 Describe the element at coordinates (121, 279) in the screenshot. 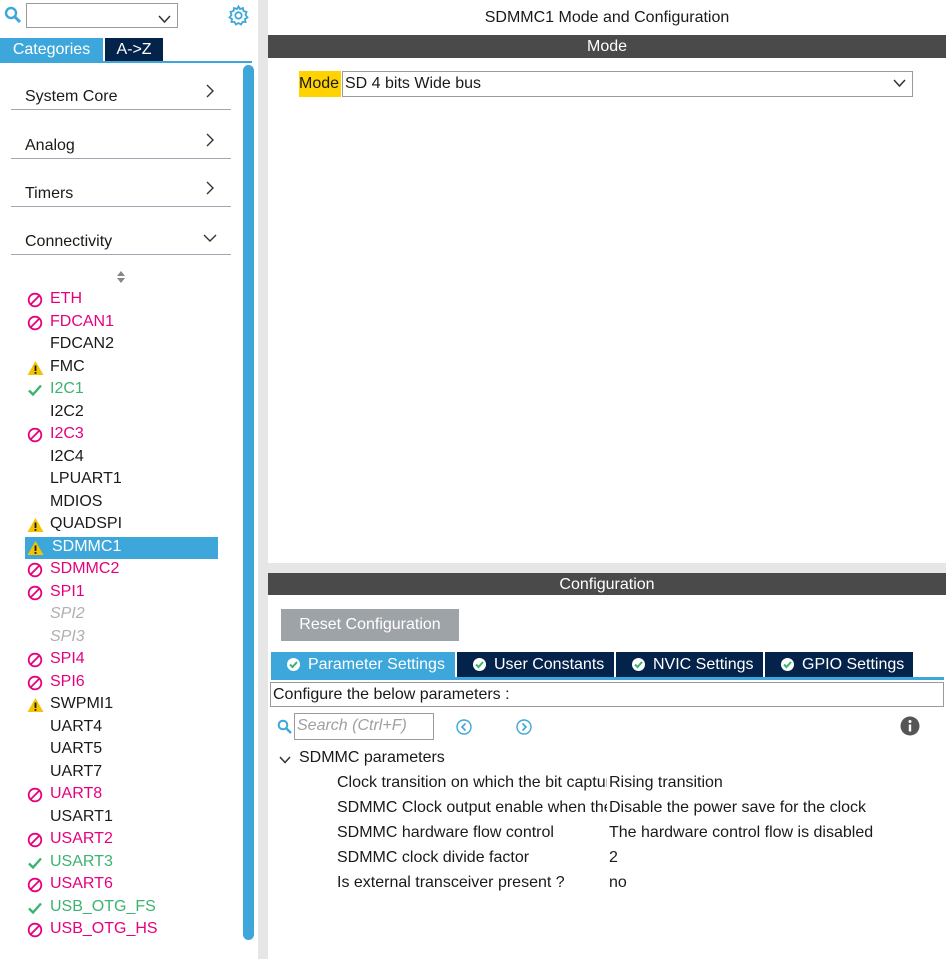

I see `sort-icon` at that location.